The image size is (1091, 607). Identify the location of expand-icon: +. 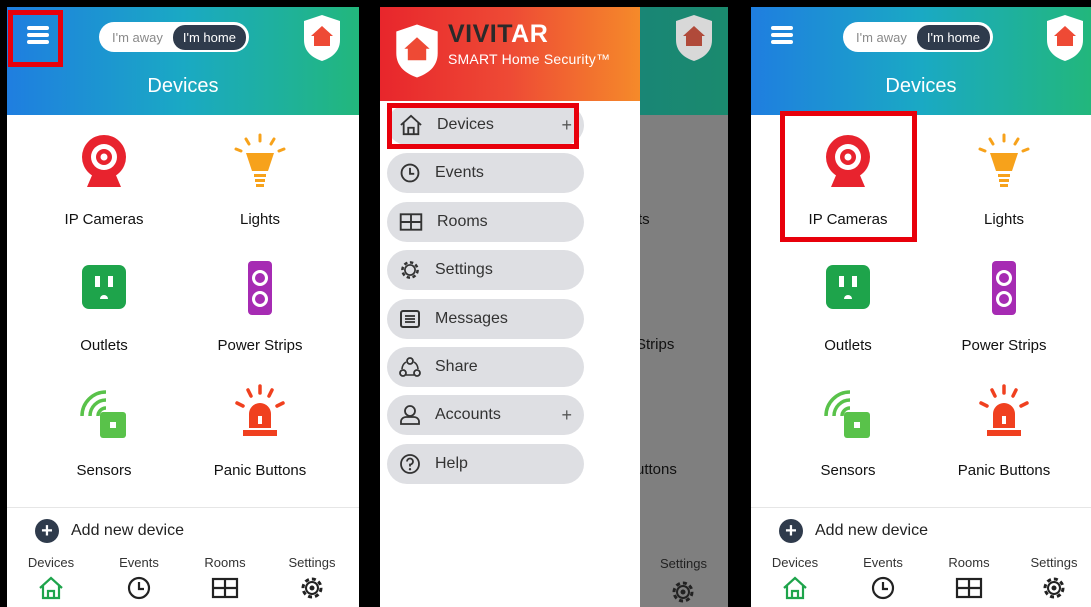
(566, 415).